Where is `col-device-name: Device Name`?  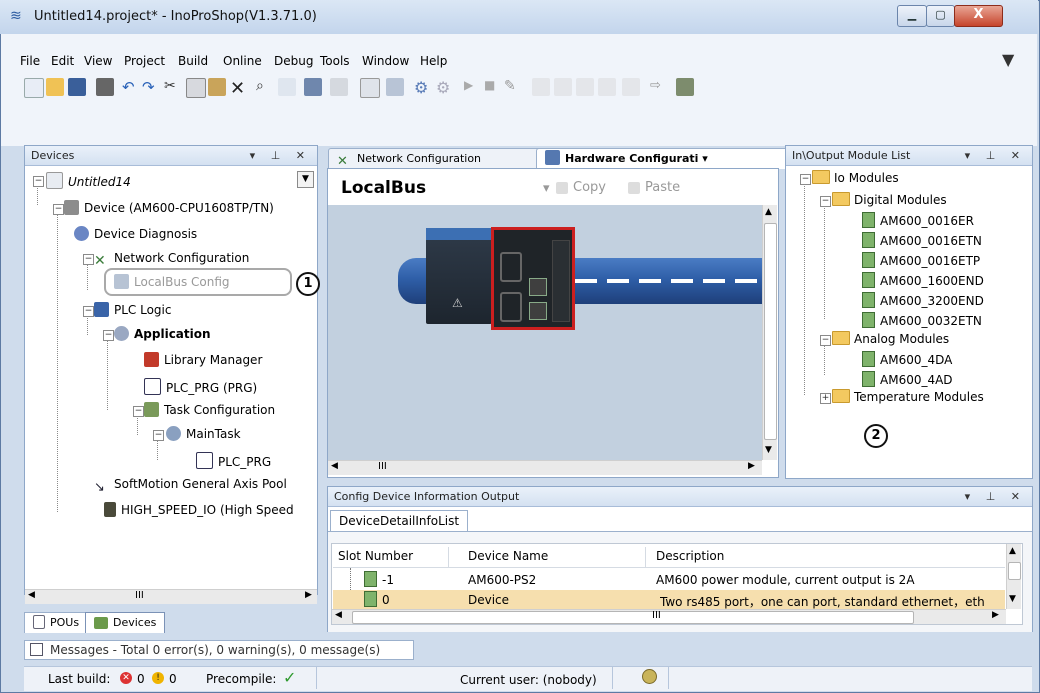 col-device-name: Device Name is located at coordinates (508, 556).